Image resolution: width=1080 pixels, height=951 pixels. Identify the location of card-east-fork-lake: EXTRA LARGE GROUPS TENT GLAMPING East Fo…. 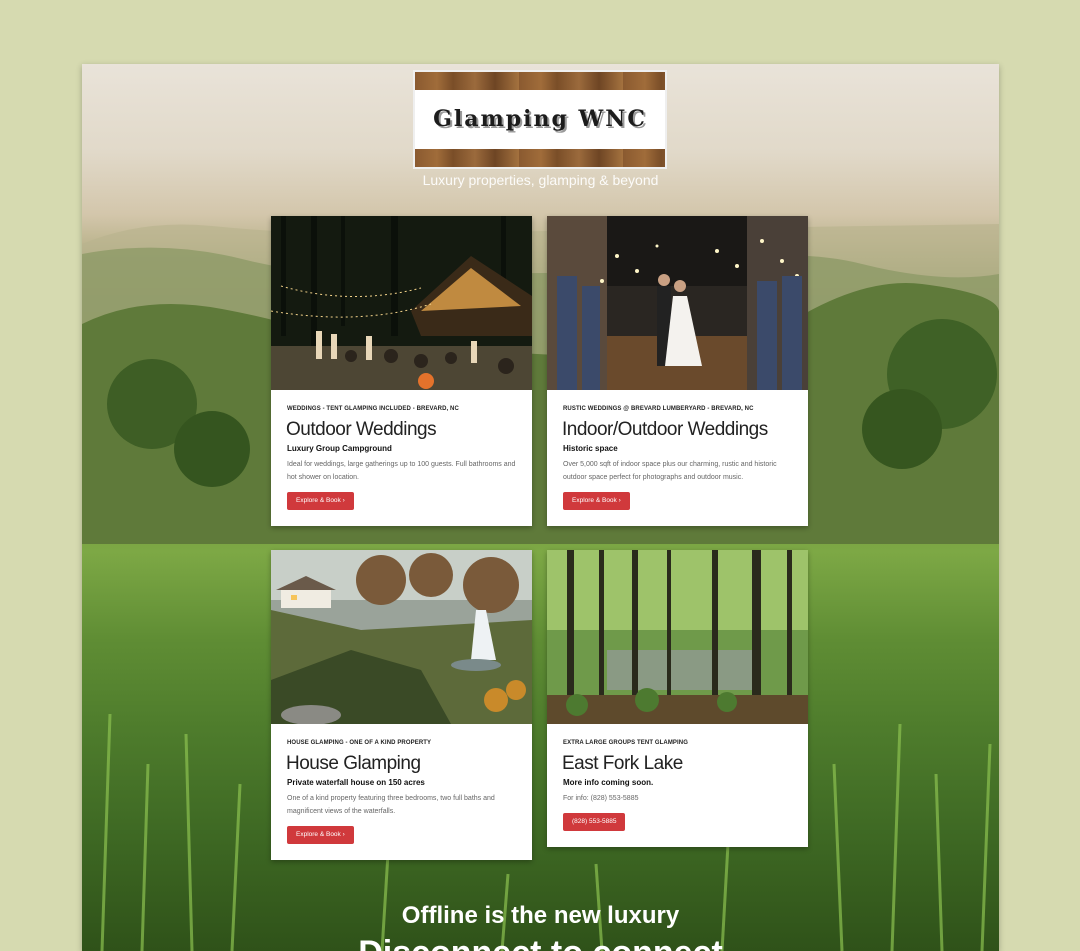
(677, 698).